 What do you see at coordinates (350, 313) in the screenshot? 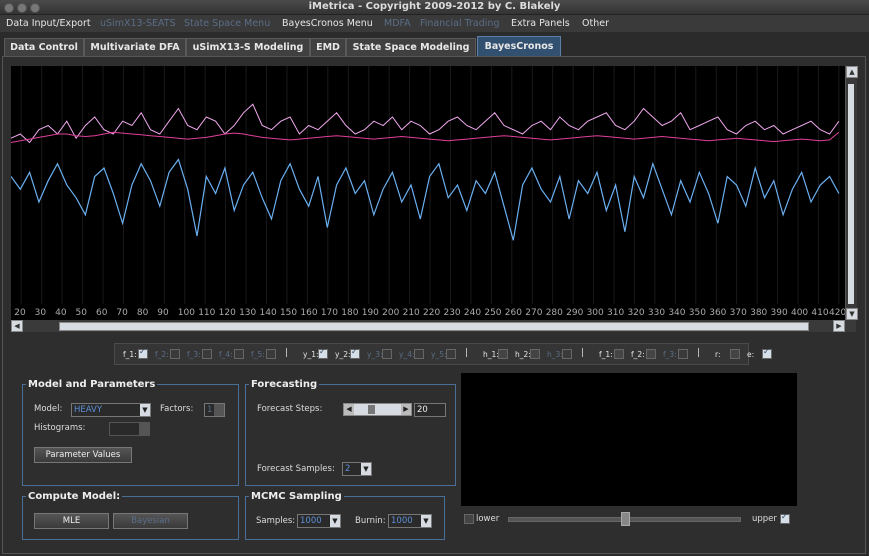
I see `x-tick-label: 180` at bounding box center [350, 313].